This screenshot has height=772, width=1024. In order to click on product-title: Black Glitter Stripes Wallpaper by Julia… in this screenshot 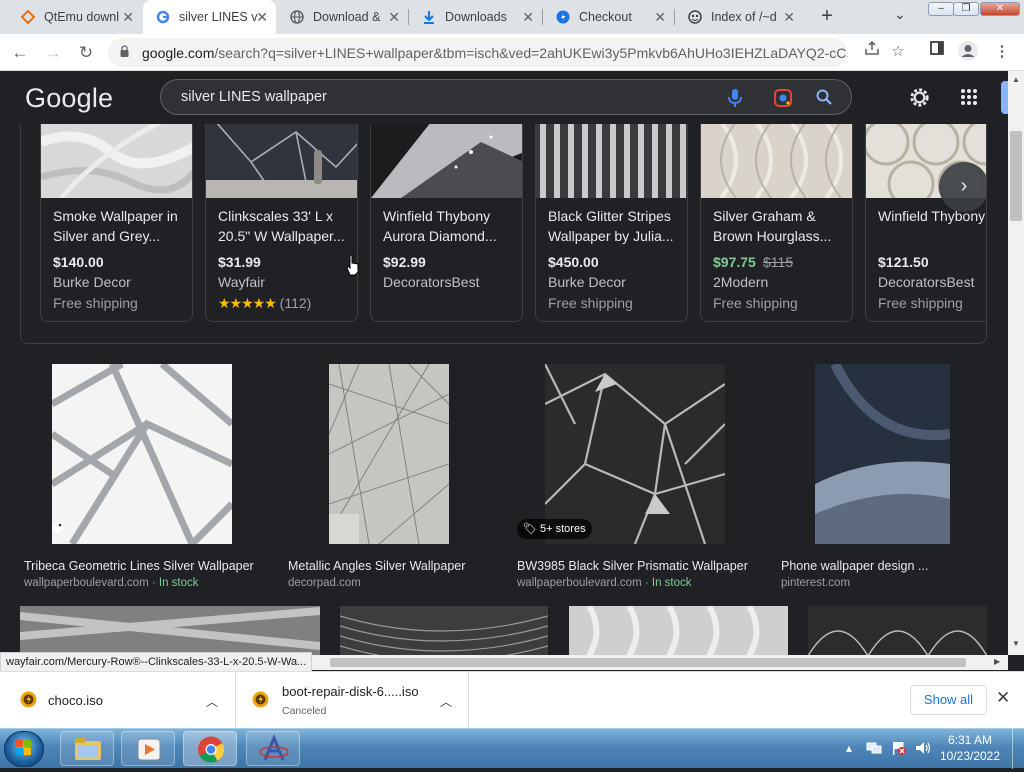, I will do `click(611, 226)`.